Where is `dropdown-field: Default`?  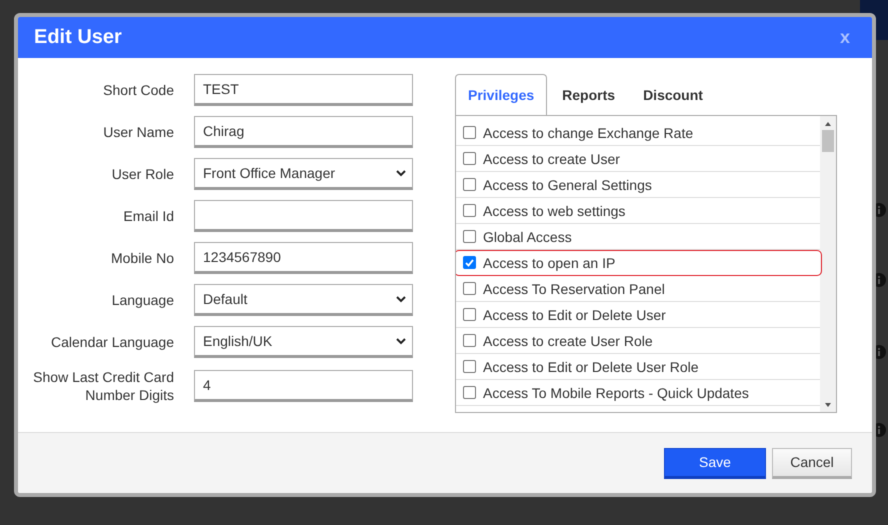
dropdown-field: Default is located at coordinates (303, 300).